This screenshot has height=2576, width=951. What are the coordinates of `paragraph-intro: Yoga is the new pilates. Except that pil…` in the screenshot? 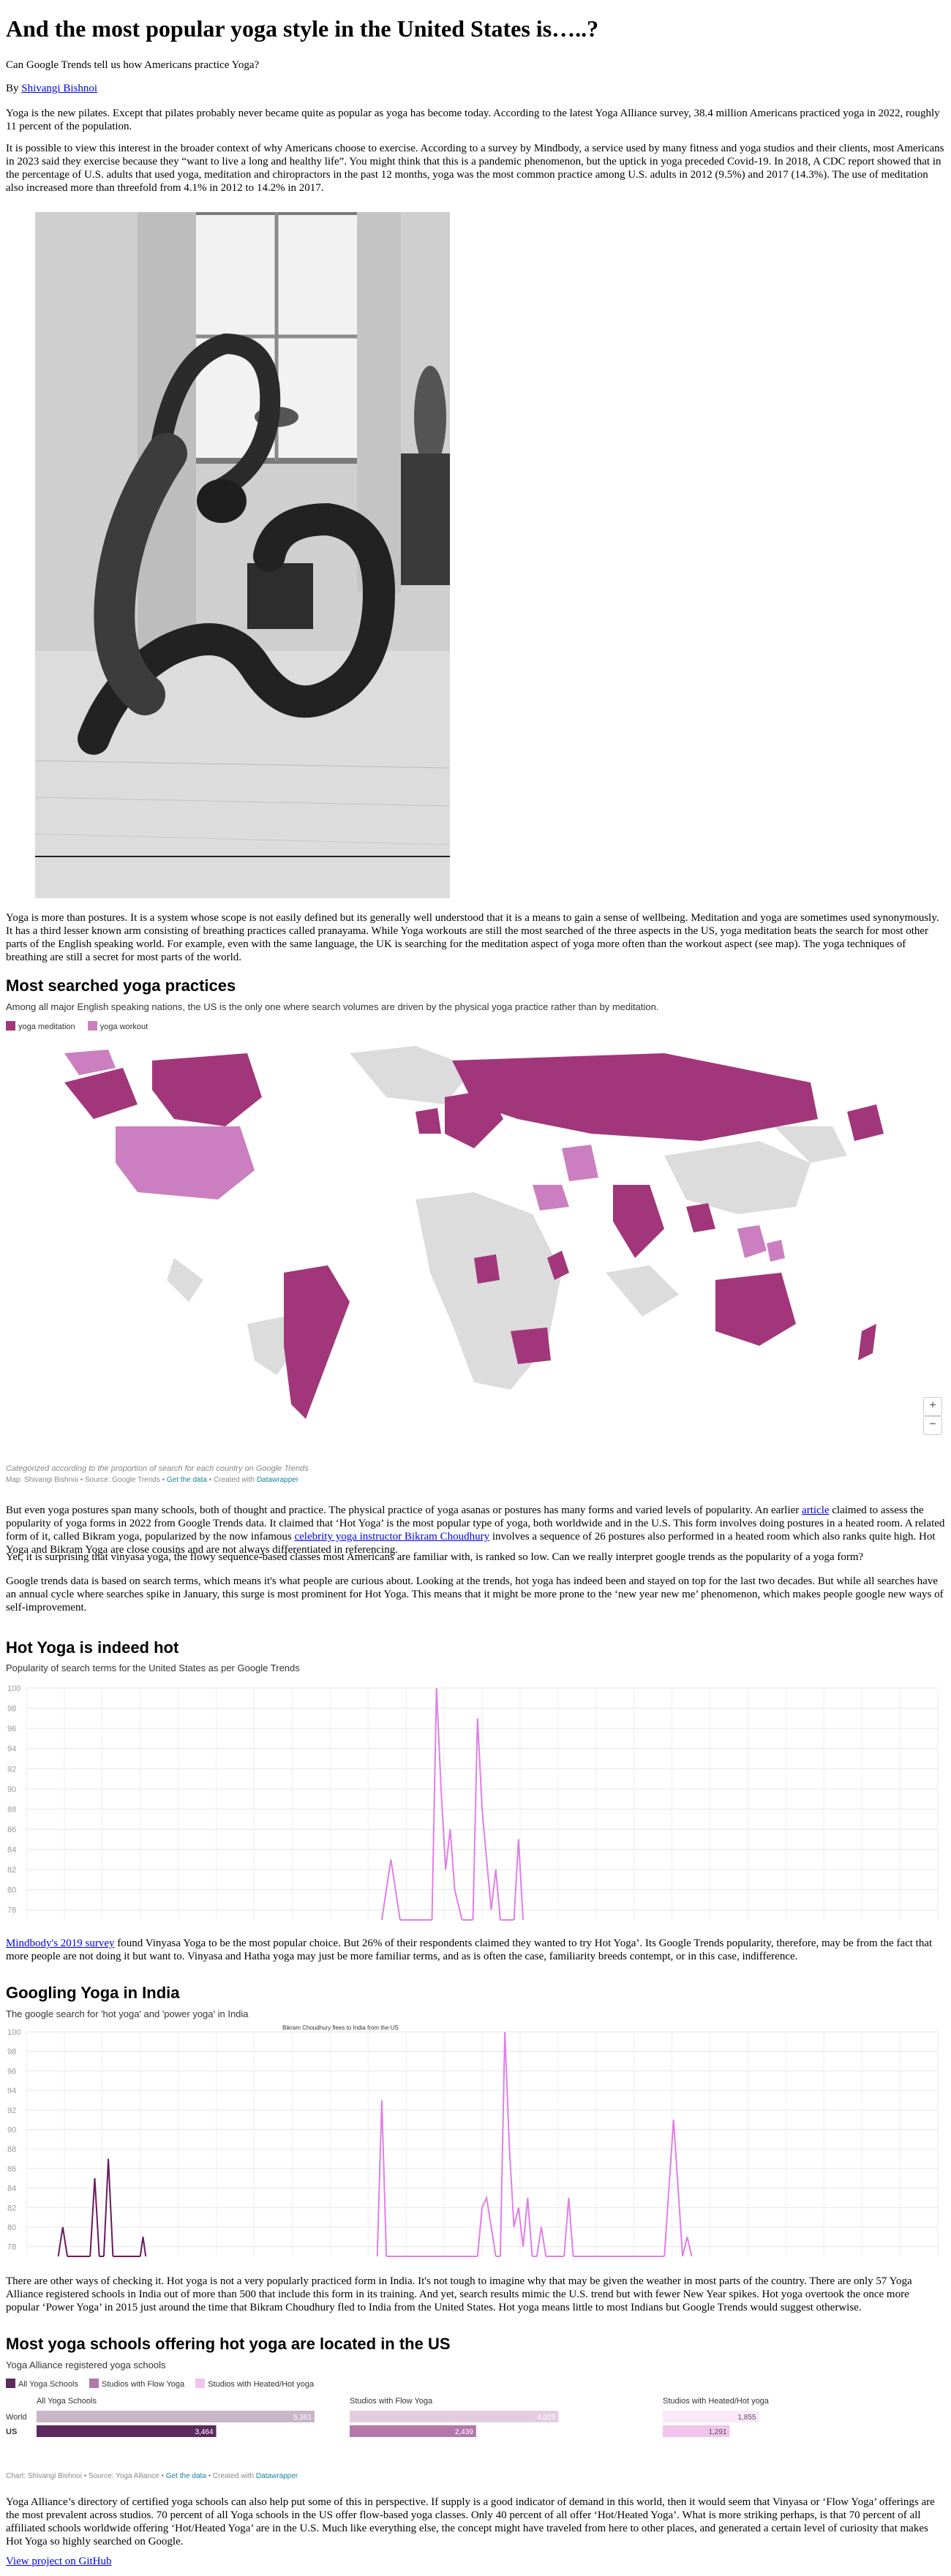 It's located at (473, 120).